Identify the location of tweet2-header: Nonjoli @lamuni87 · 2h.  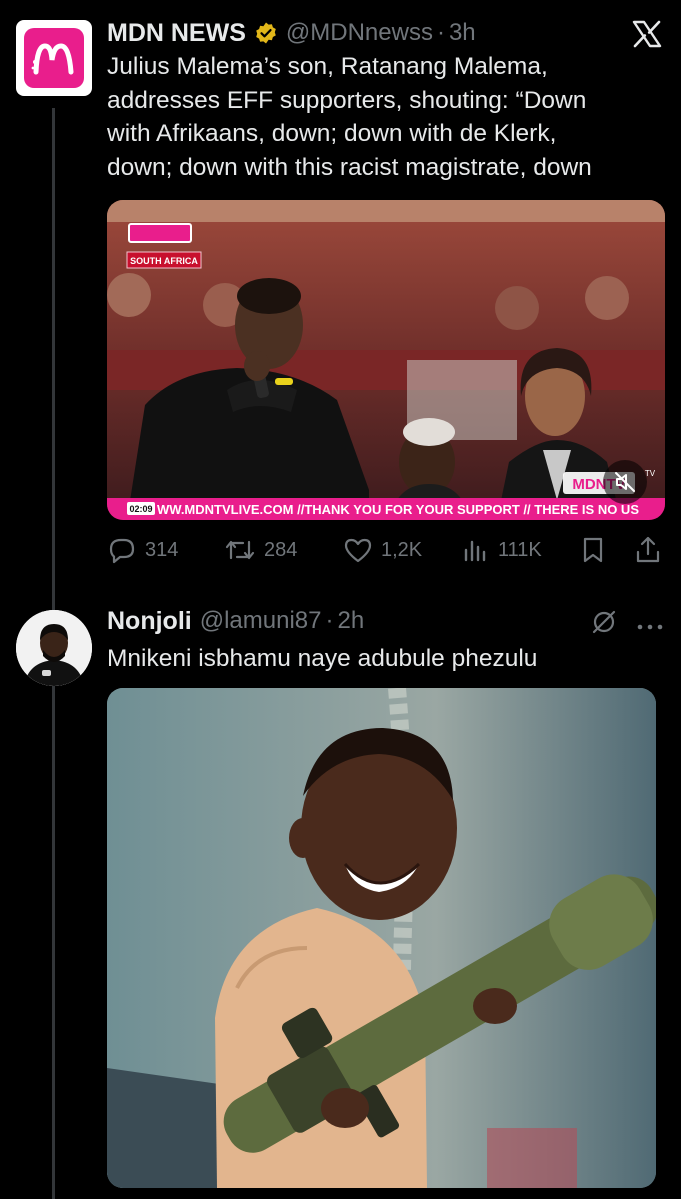
(235, 621).